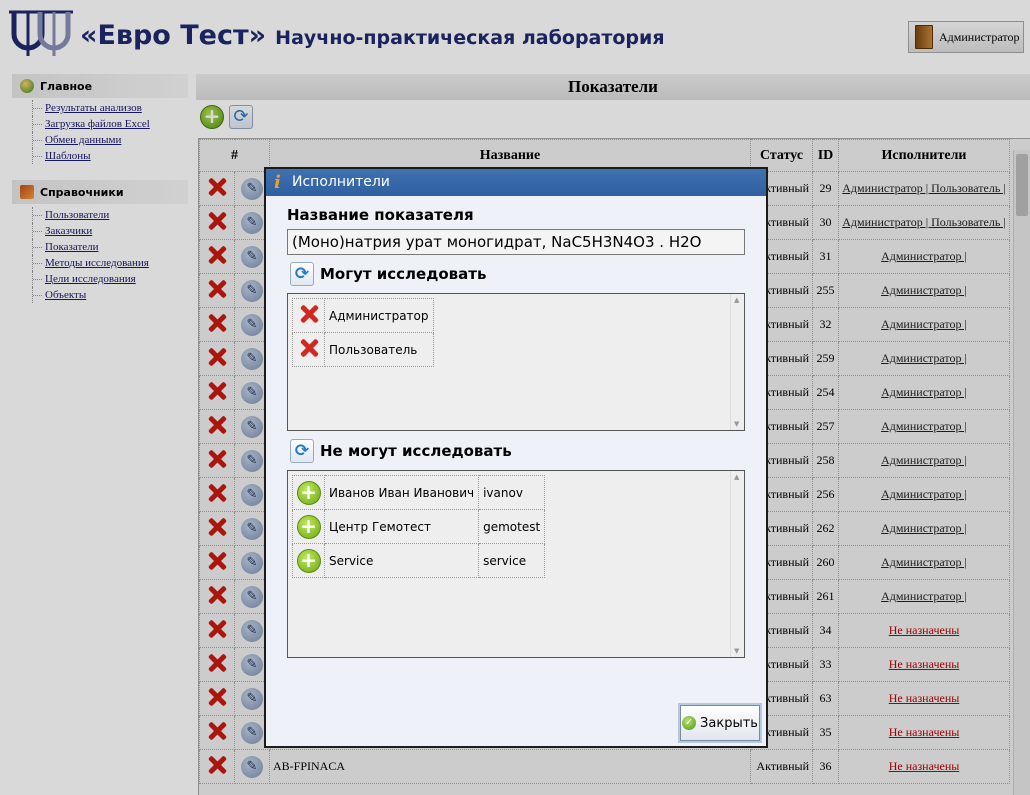  I want to click on list-item: + Service service, so click(419, 560).